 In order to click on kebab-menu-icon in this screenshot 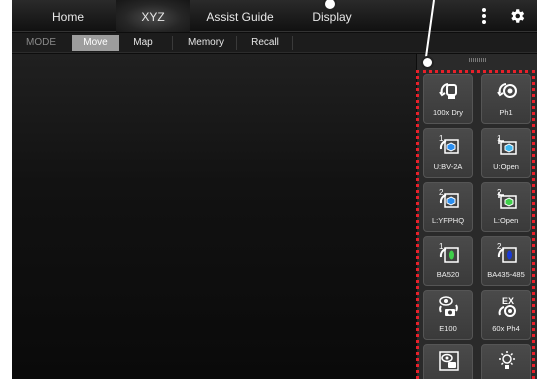, I will do `click(484, 16)`.